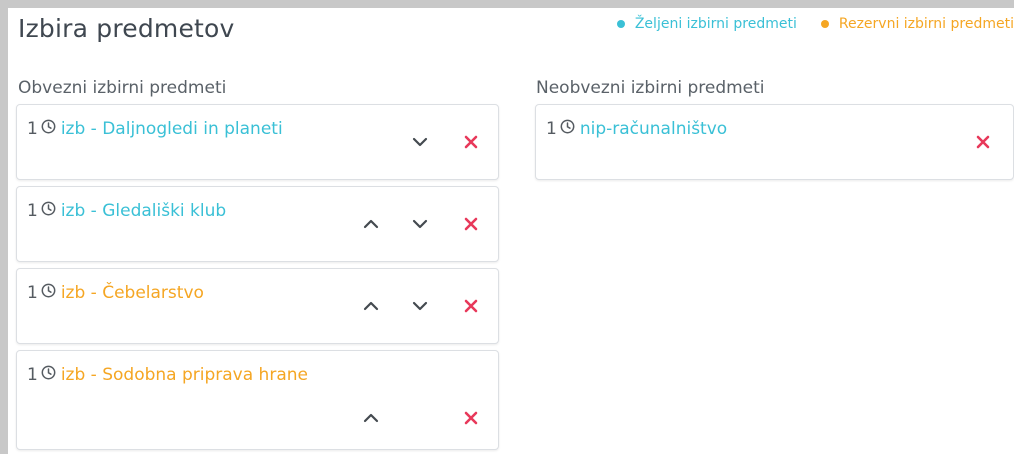  I want to click on subject-card: 1 izb - Daljnogledi in planeti, so click(257, 142).